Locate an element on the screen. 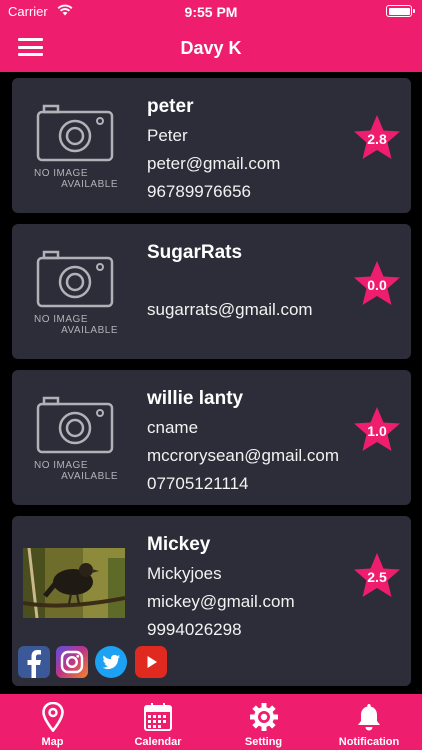  rating-value: 2.5 is located at coordinates (377, 577).